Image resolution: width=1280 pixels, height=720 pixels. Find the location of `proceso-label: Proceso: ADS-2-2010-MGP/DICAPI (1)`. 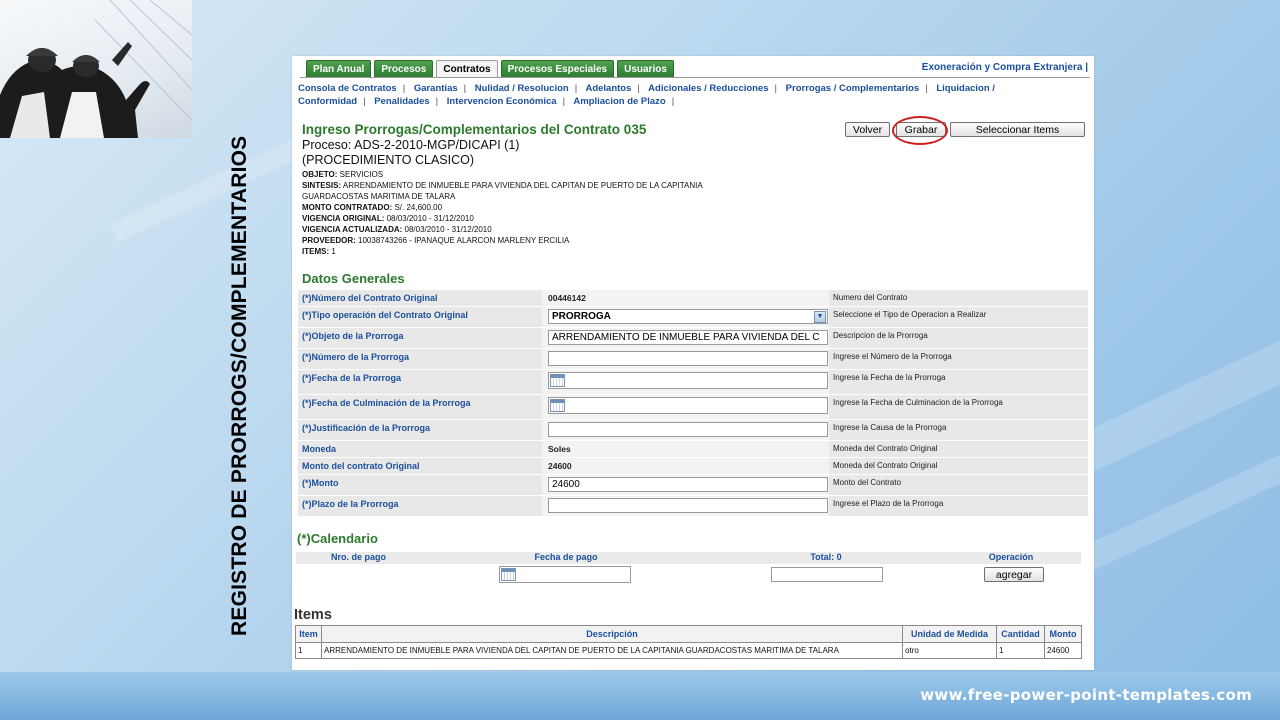

proceso-label: Proceso: ADS-2-2010-MGP/DICAPI (1) is located at coordinates (411, 145).